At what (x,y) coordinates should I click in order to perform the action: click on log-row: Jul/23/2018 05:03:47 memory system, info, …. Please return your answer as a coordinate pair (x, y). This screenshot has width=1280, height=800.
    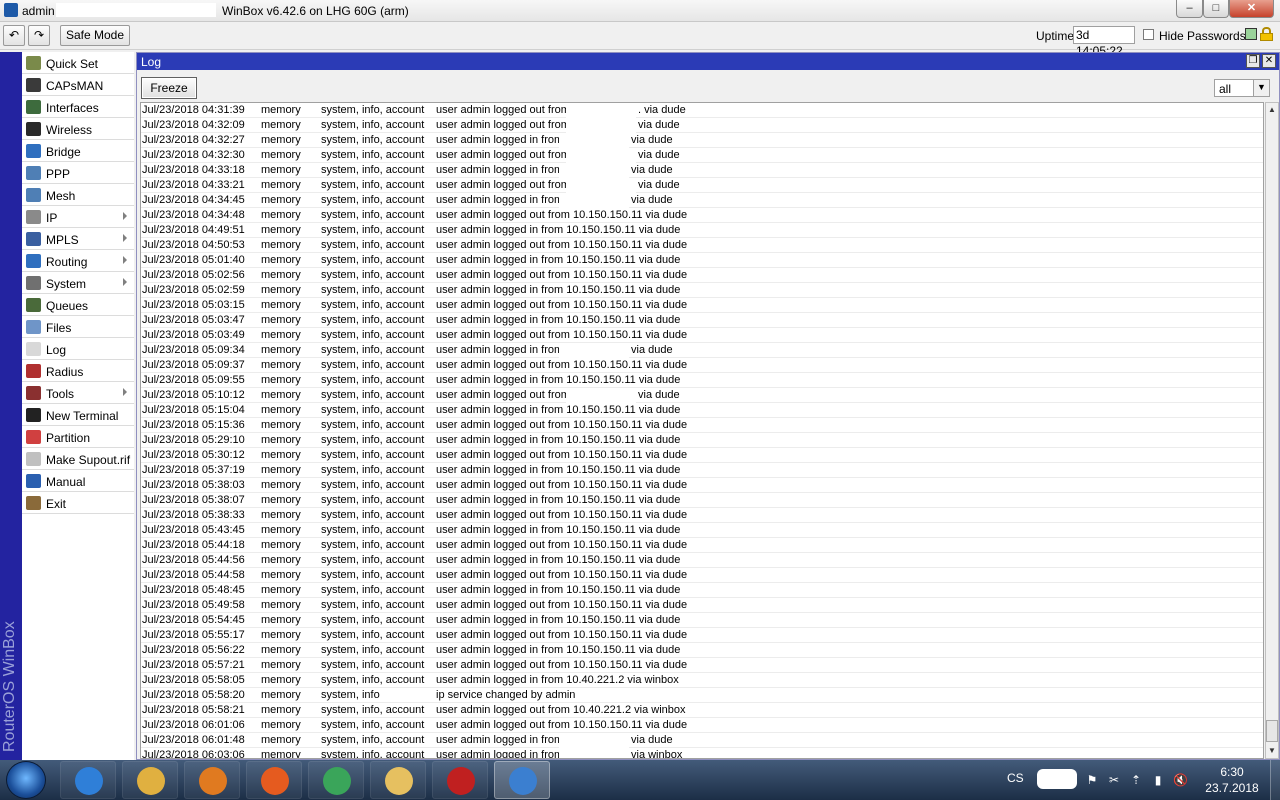
    Looking at the image, I should click on (702, 320).